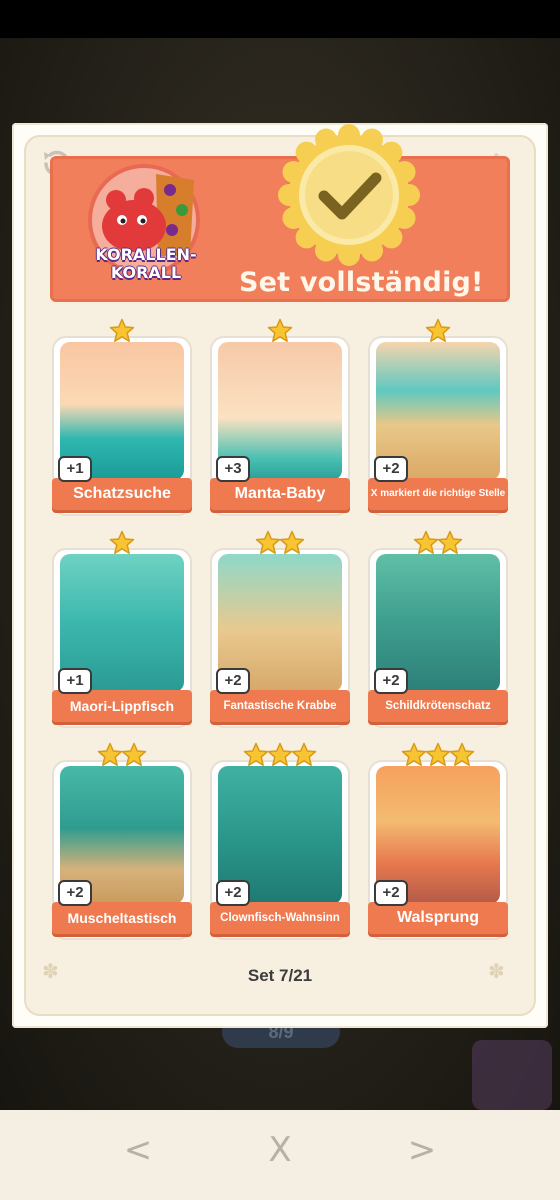 Image resolution: width=560 pixels, height=1200 pixels. What do you see at coordinates (122, 494) in the screenshot?
I see `card-name-banner: Schatzsuche` at bounding box center [122, 494].